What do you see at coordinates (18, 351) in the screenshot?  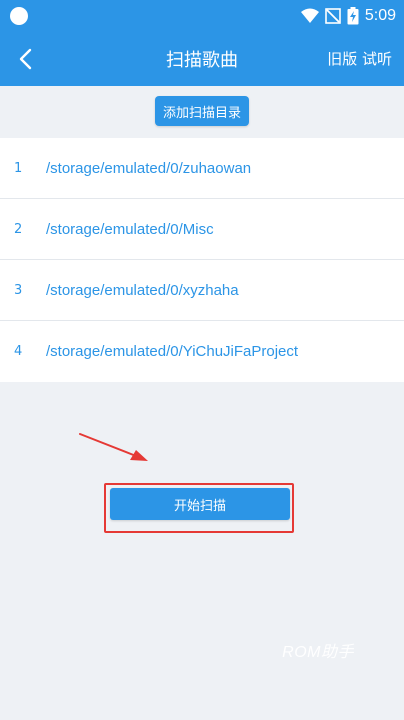 I see `item-index: 4` at bounding box center [18, 351].